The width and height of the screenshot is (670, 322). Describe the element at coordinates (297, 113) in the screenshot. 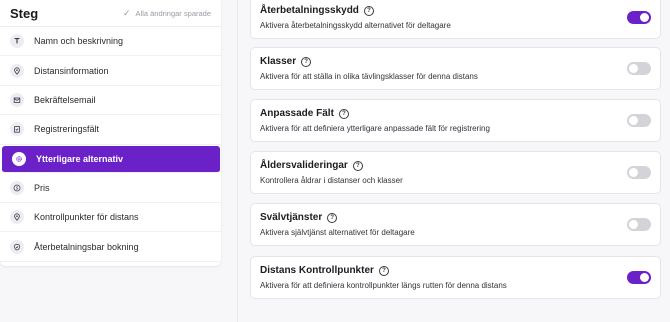

I see `setting-title-label: Anpassade Fält` at that location.